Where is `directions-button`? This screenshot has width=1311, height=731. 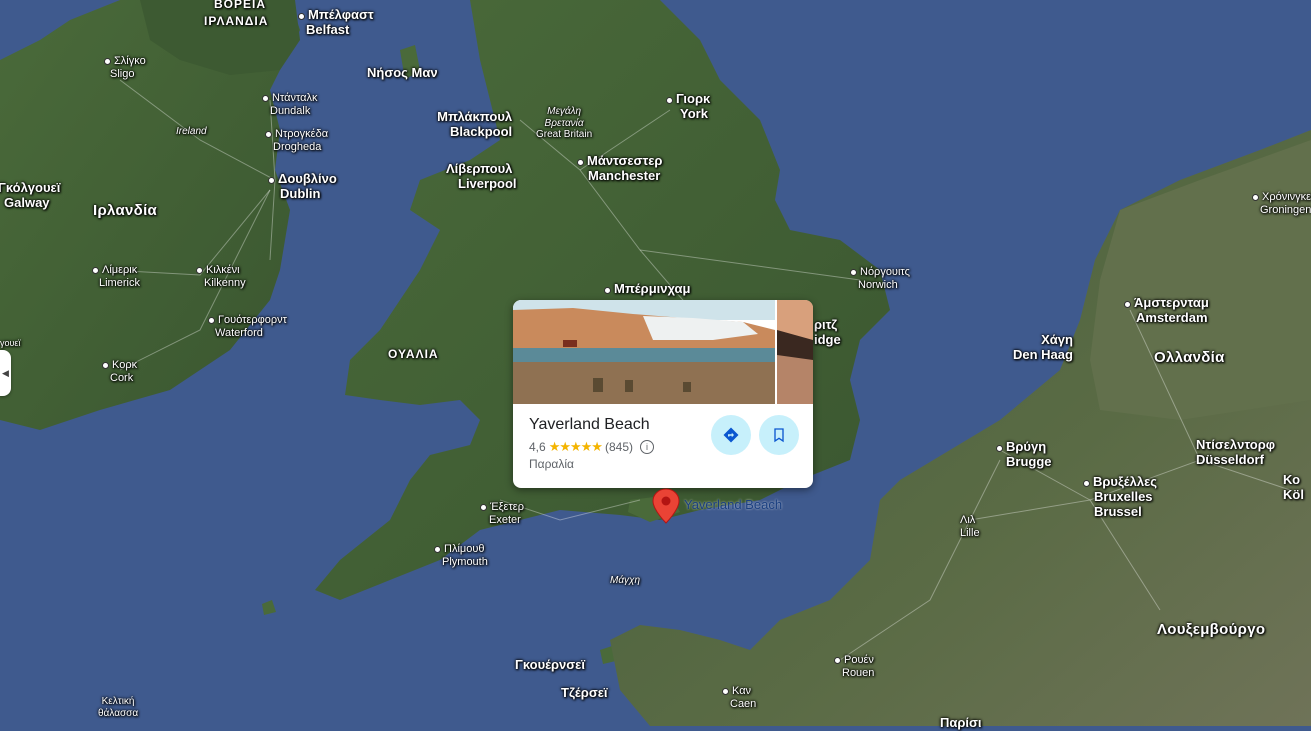
directions-button is located at coordinates (731, 435).